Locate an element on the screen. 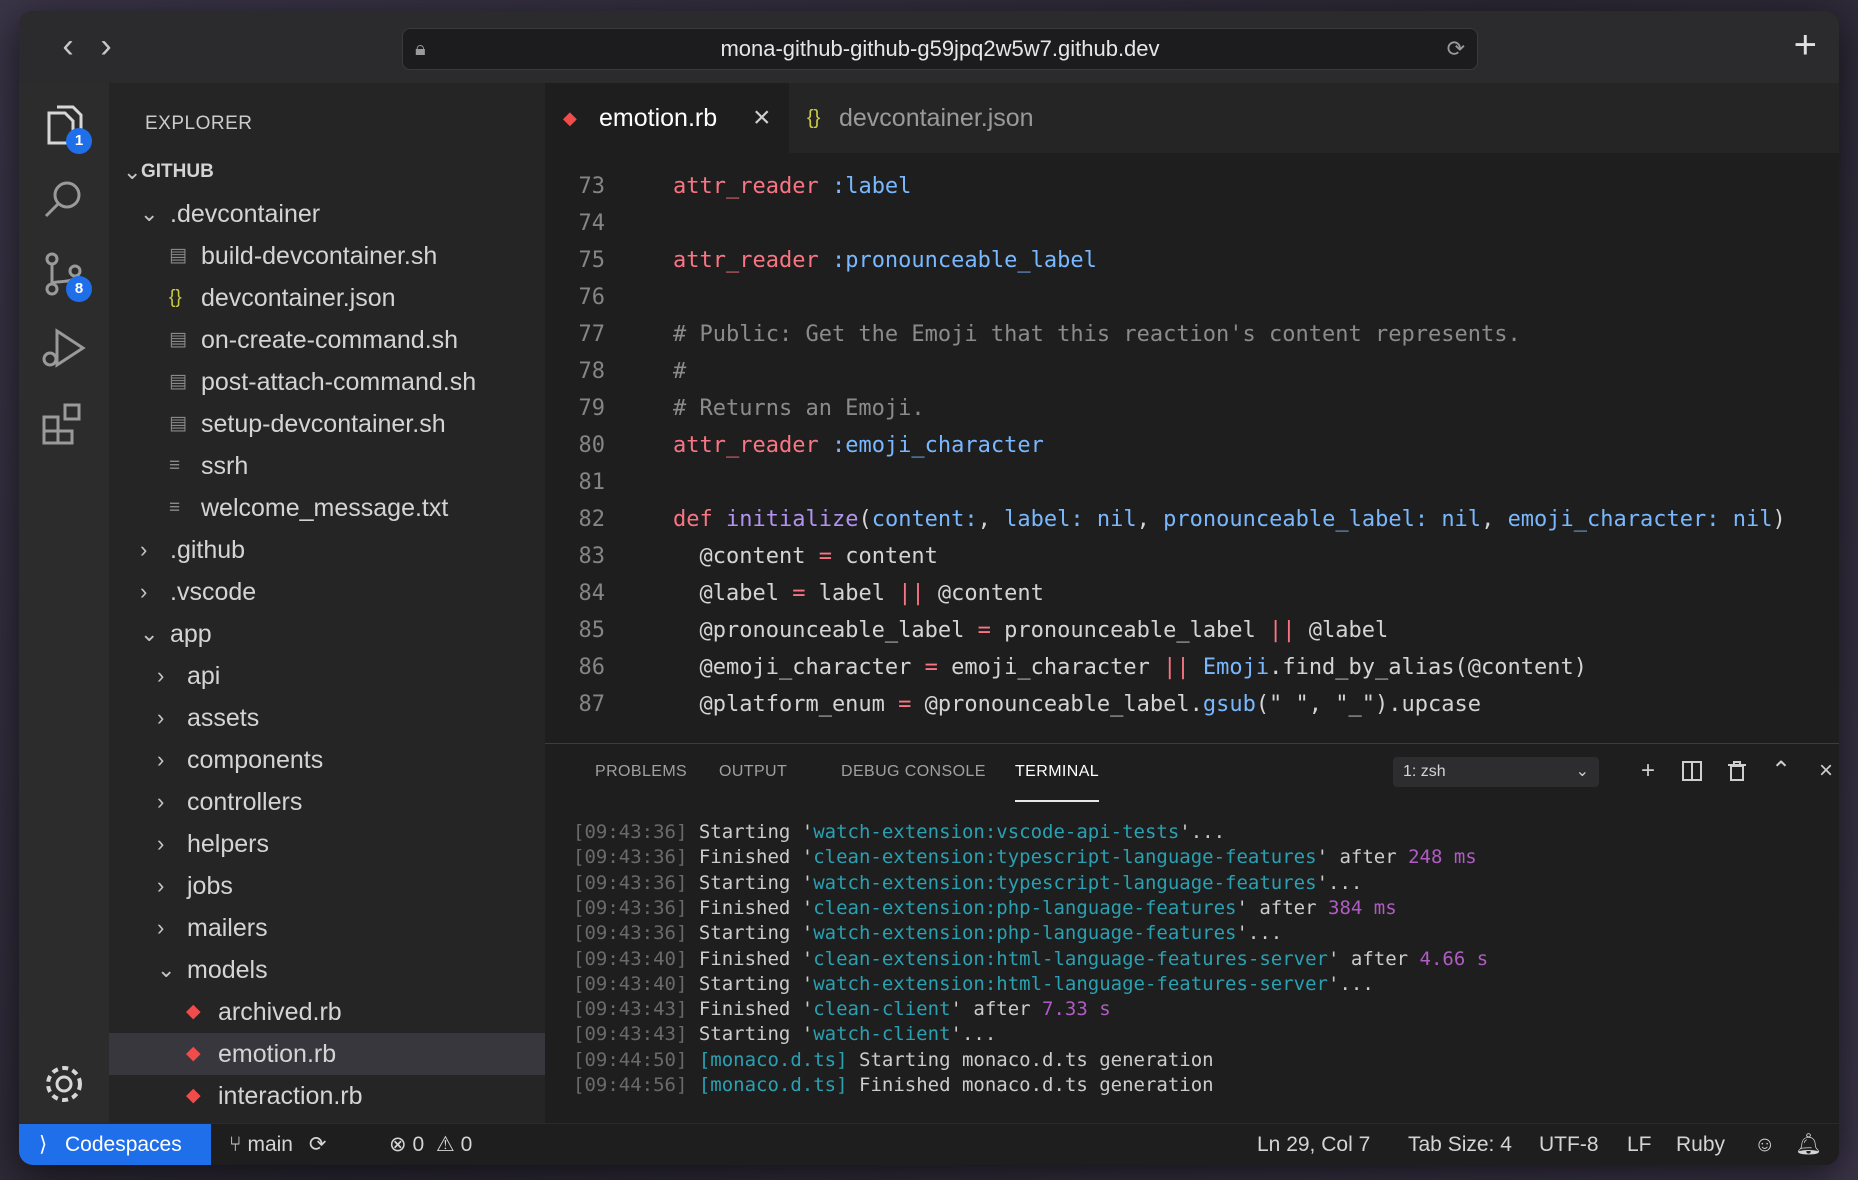  run-debug-icon is located at coordinates (64, 348).